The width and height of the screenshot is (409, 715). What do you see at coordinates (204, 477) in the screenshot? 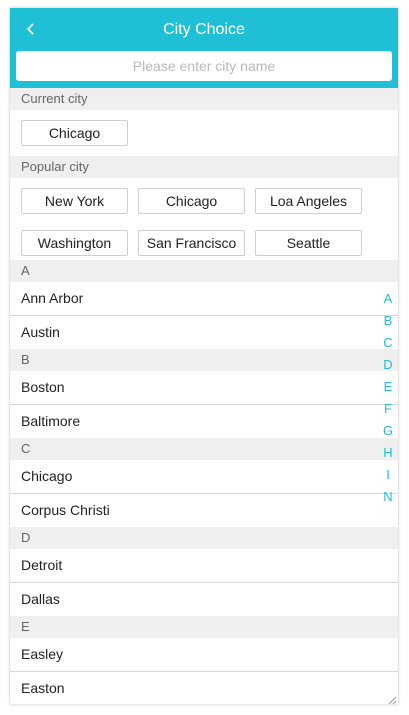
I see `city-list-item: Chicago` at bounding box center [204, 477].